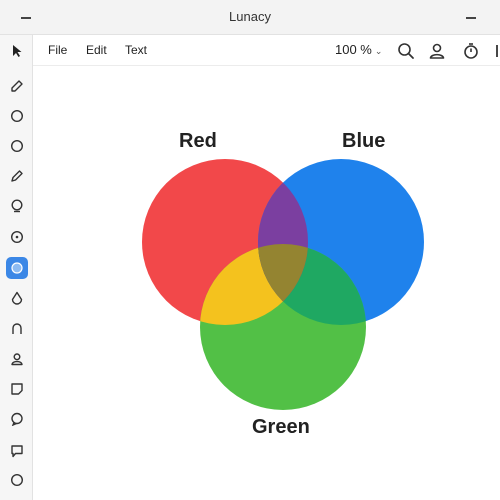  I want to click on label-green: Green, so click(281, 427).